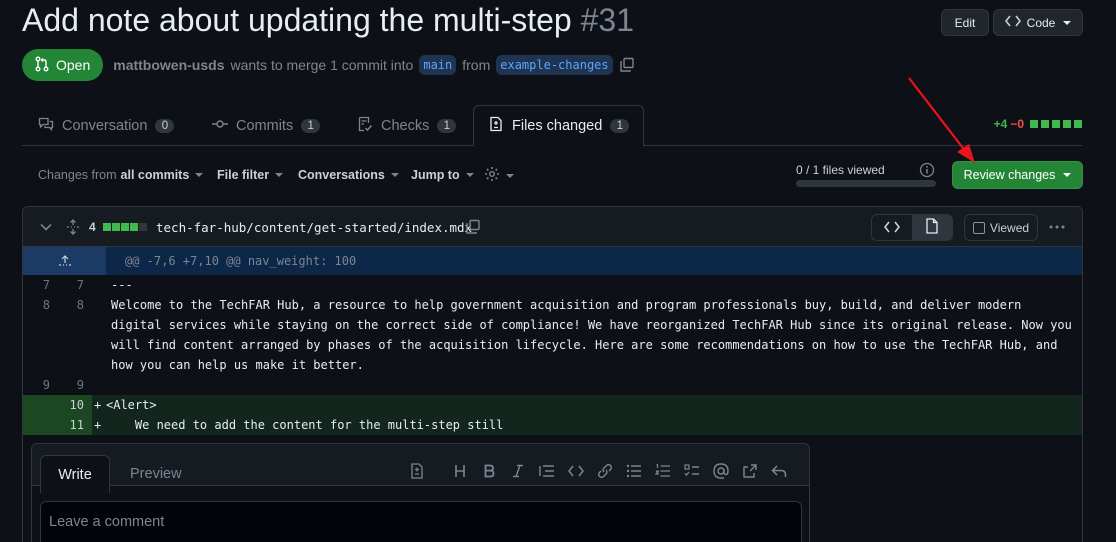 The width and height of the screenshot is (1116, 542). I want to click on git-commit-icon, so click(220, 126).